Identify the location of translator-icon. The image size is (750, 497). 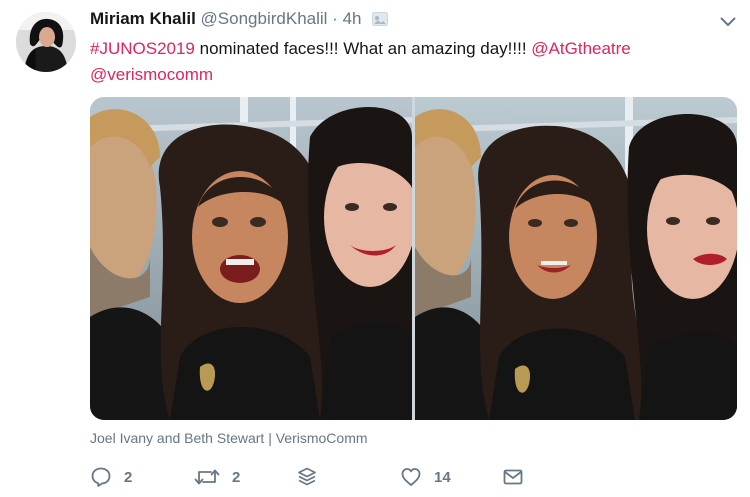
(380, 21).